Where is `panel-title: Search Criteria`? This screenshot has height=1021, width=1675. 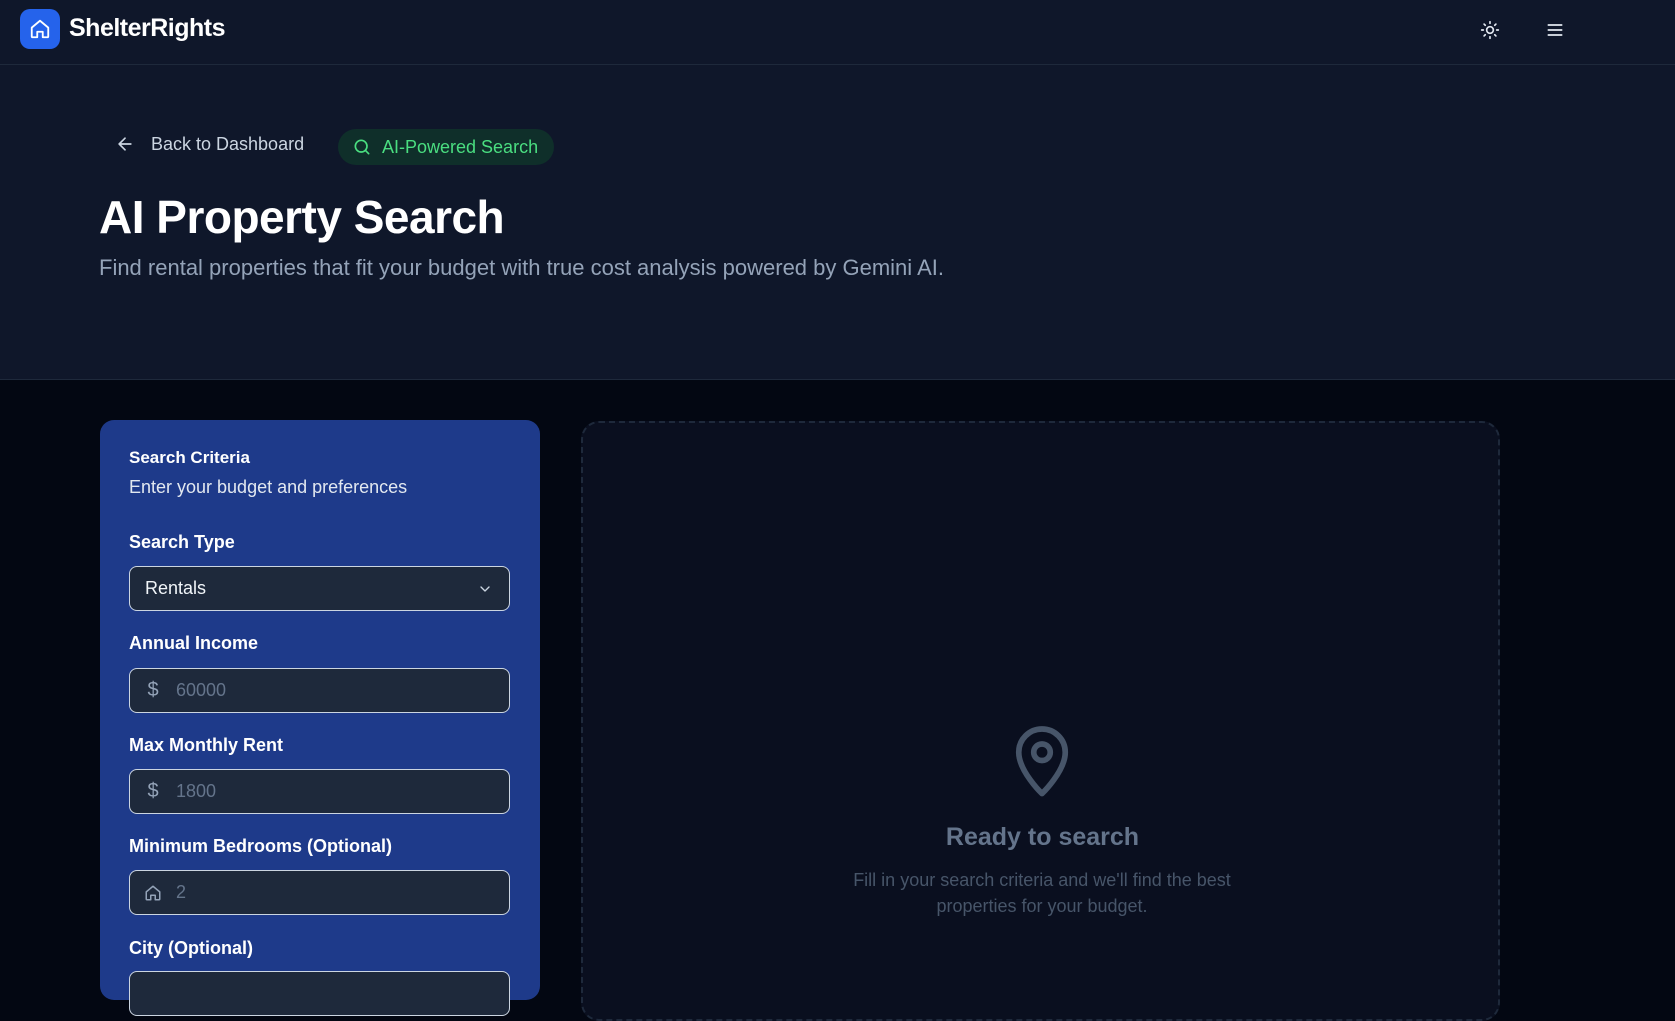 panel-title: Search Criteria is located at coordinates (189, 457).